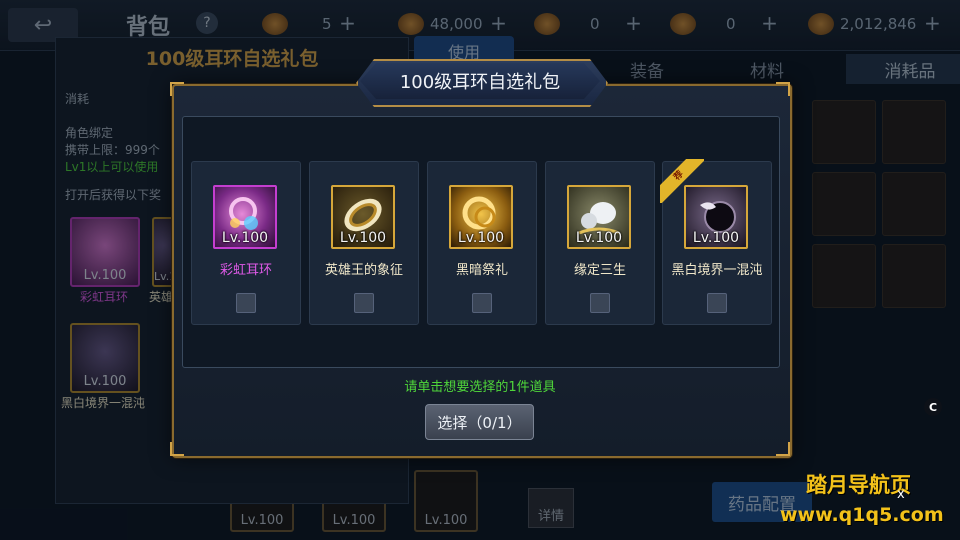 This screenshot has width=960, height=540. What do you see at coordinates (479, 422) in the screenshot?
I see `select-confirm-button: 选择（0/1）` at bounding box center [479, 422].